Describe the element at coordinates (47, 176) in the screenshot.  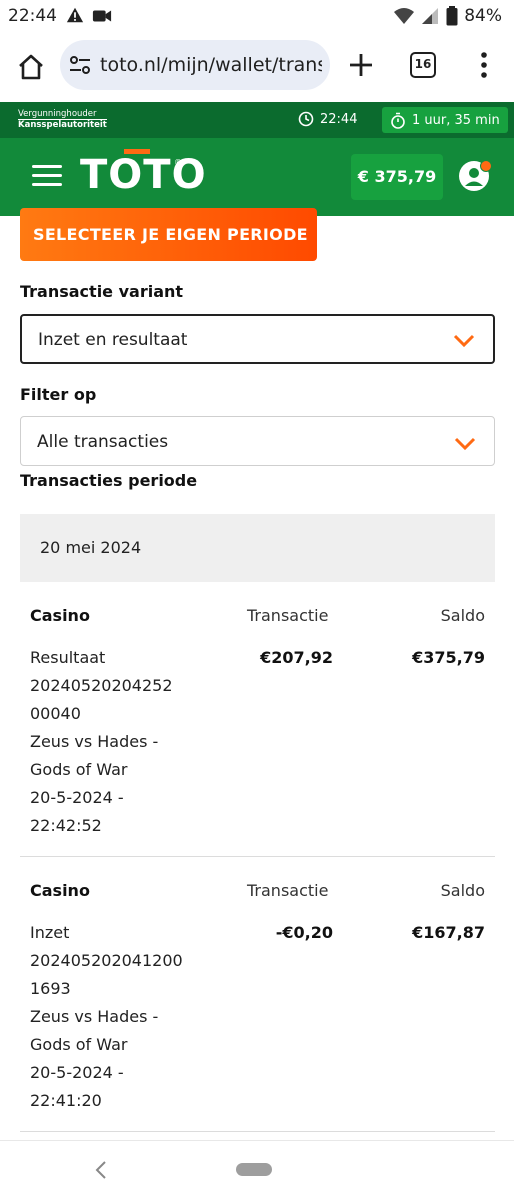
I see `hamburger-menu-icon` at that location.